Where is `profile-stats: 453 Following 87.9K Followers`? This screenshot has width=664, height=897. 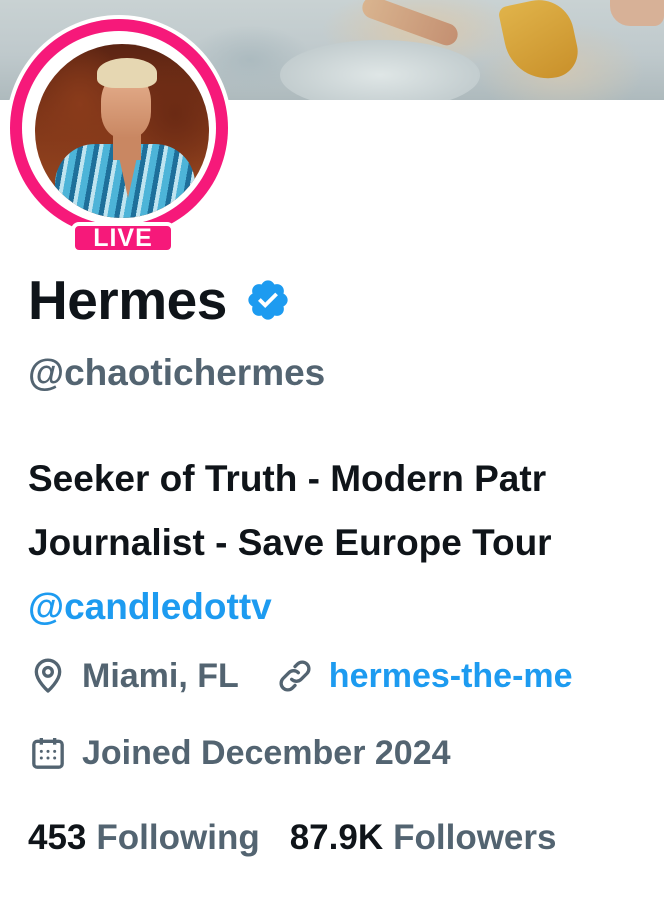
profile-stats: 453 Following 87.9K Followers is located at coordinates (292, 838).